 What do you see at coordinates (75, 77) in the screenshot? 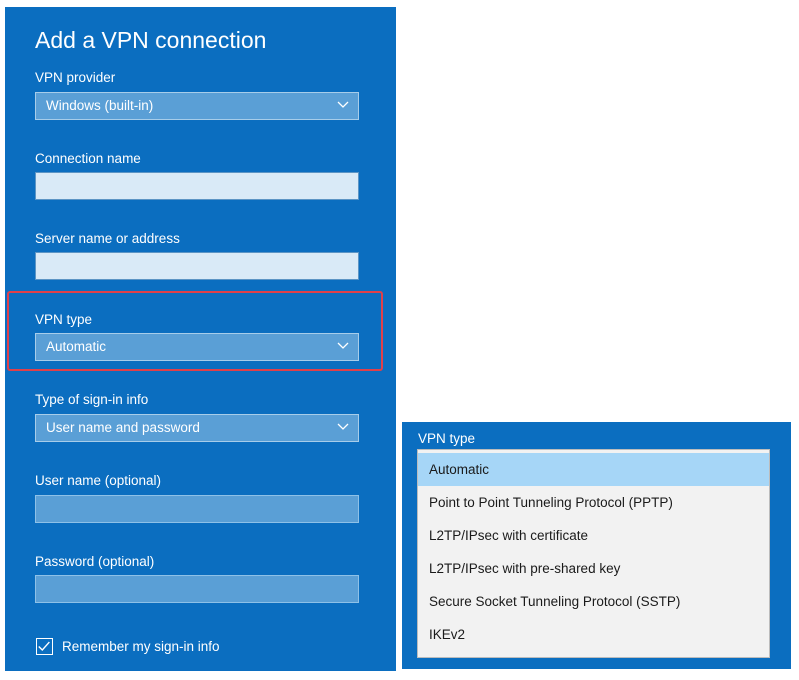
I see `vpn-provider-label: VPN provider` at bounding box center [75, 77].